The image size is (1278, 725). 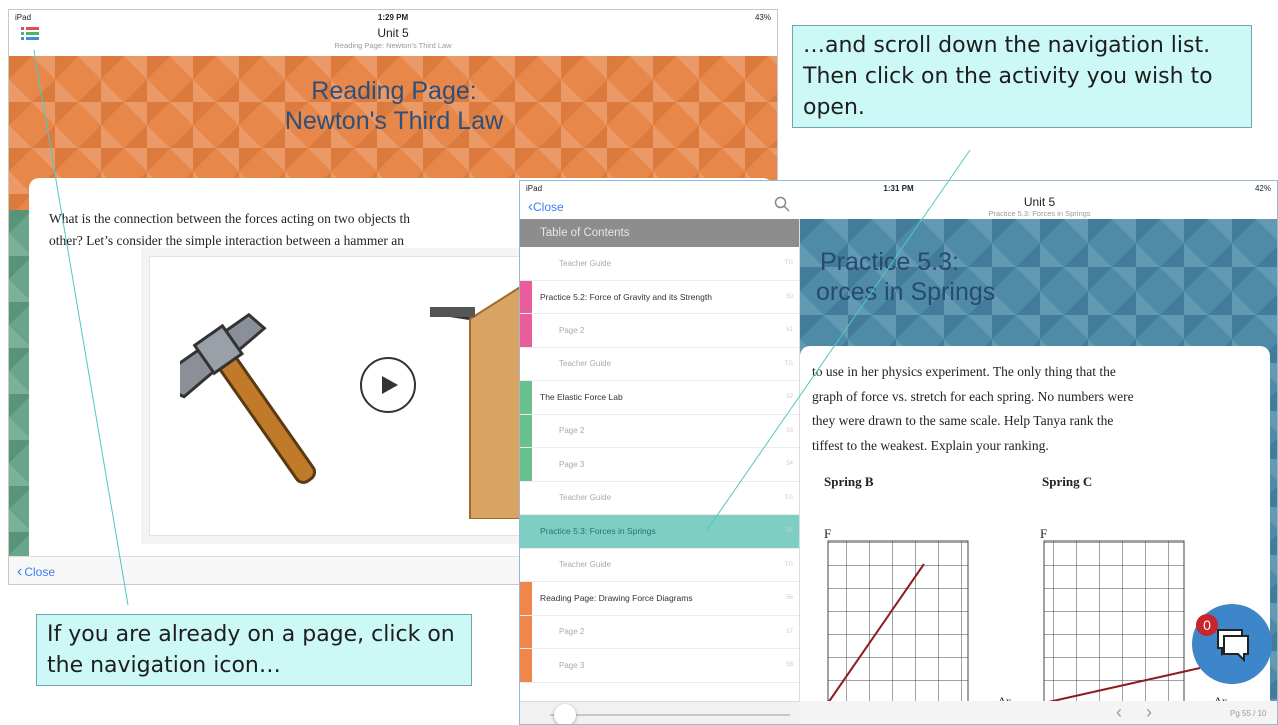 I want to click on chat-bubble-icon, so click(x=1233, y=645).